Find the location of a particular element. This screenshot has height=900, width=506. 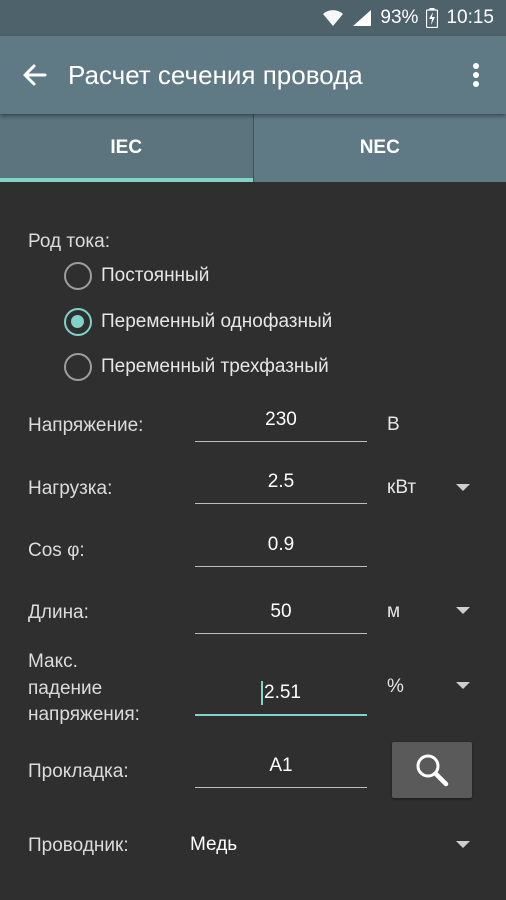

radio-dc-label: Постоянный is located at coordinates (155, 275).